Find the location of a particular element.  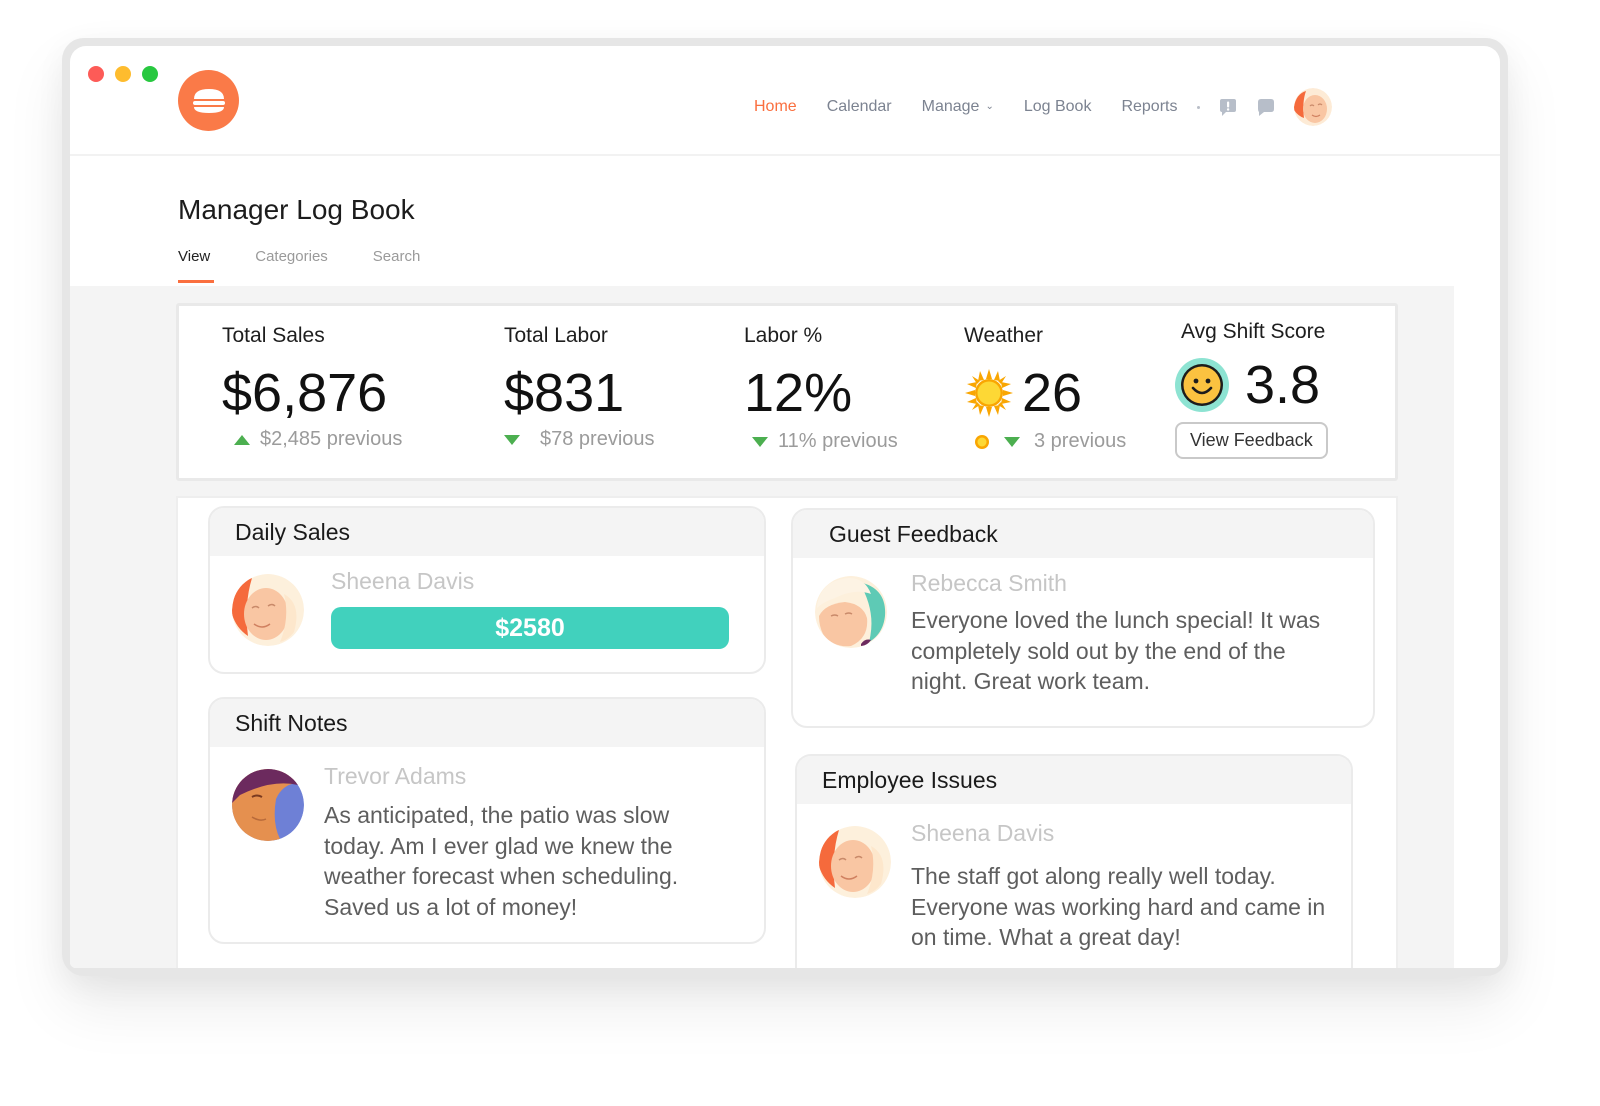

stat-value: $831 is located at coordinates (564, 393).